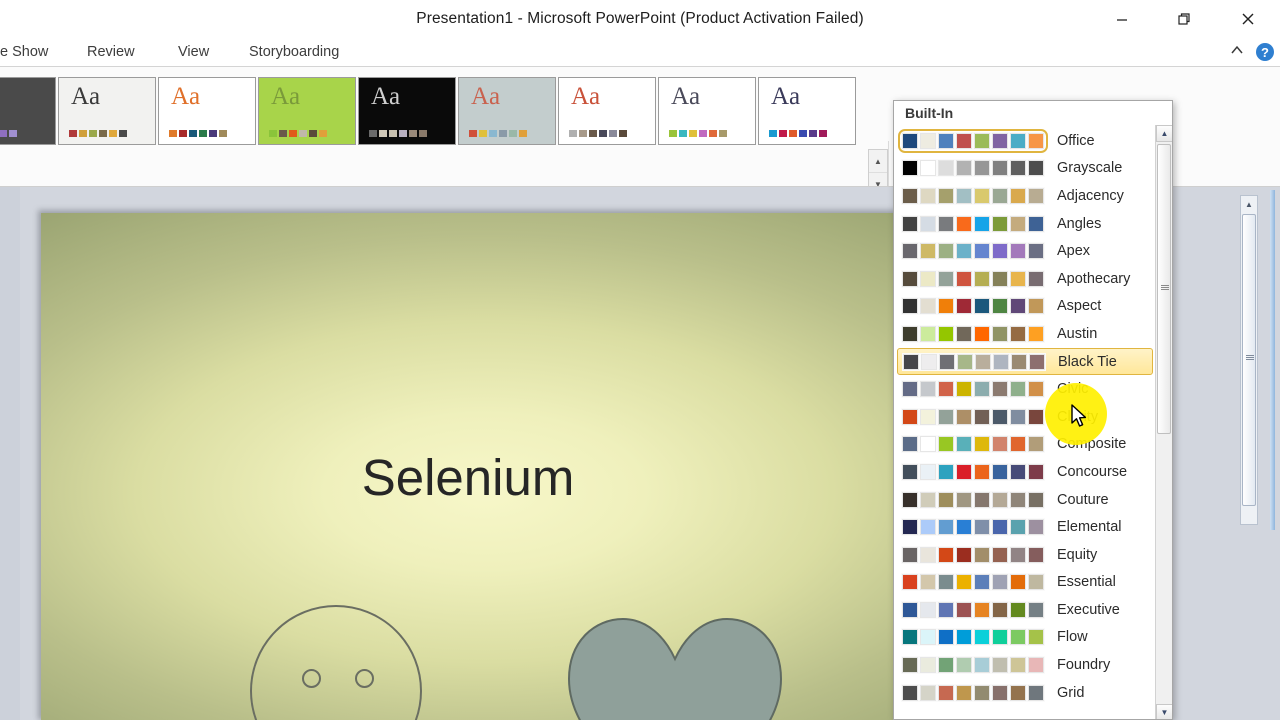  What do you see at coordinates (1025, 417) in the screenshot?
I see `theme-color-option: Clarity` at bounding box center [1025, 417].